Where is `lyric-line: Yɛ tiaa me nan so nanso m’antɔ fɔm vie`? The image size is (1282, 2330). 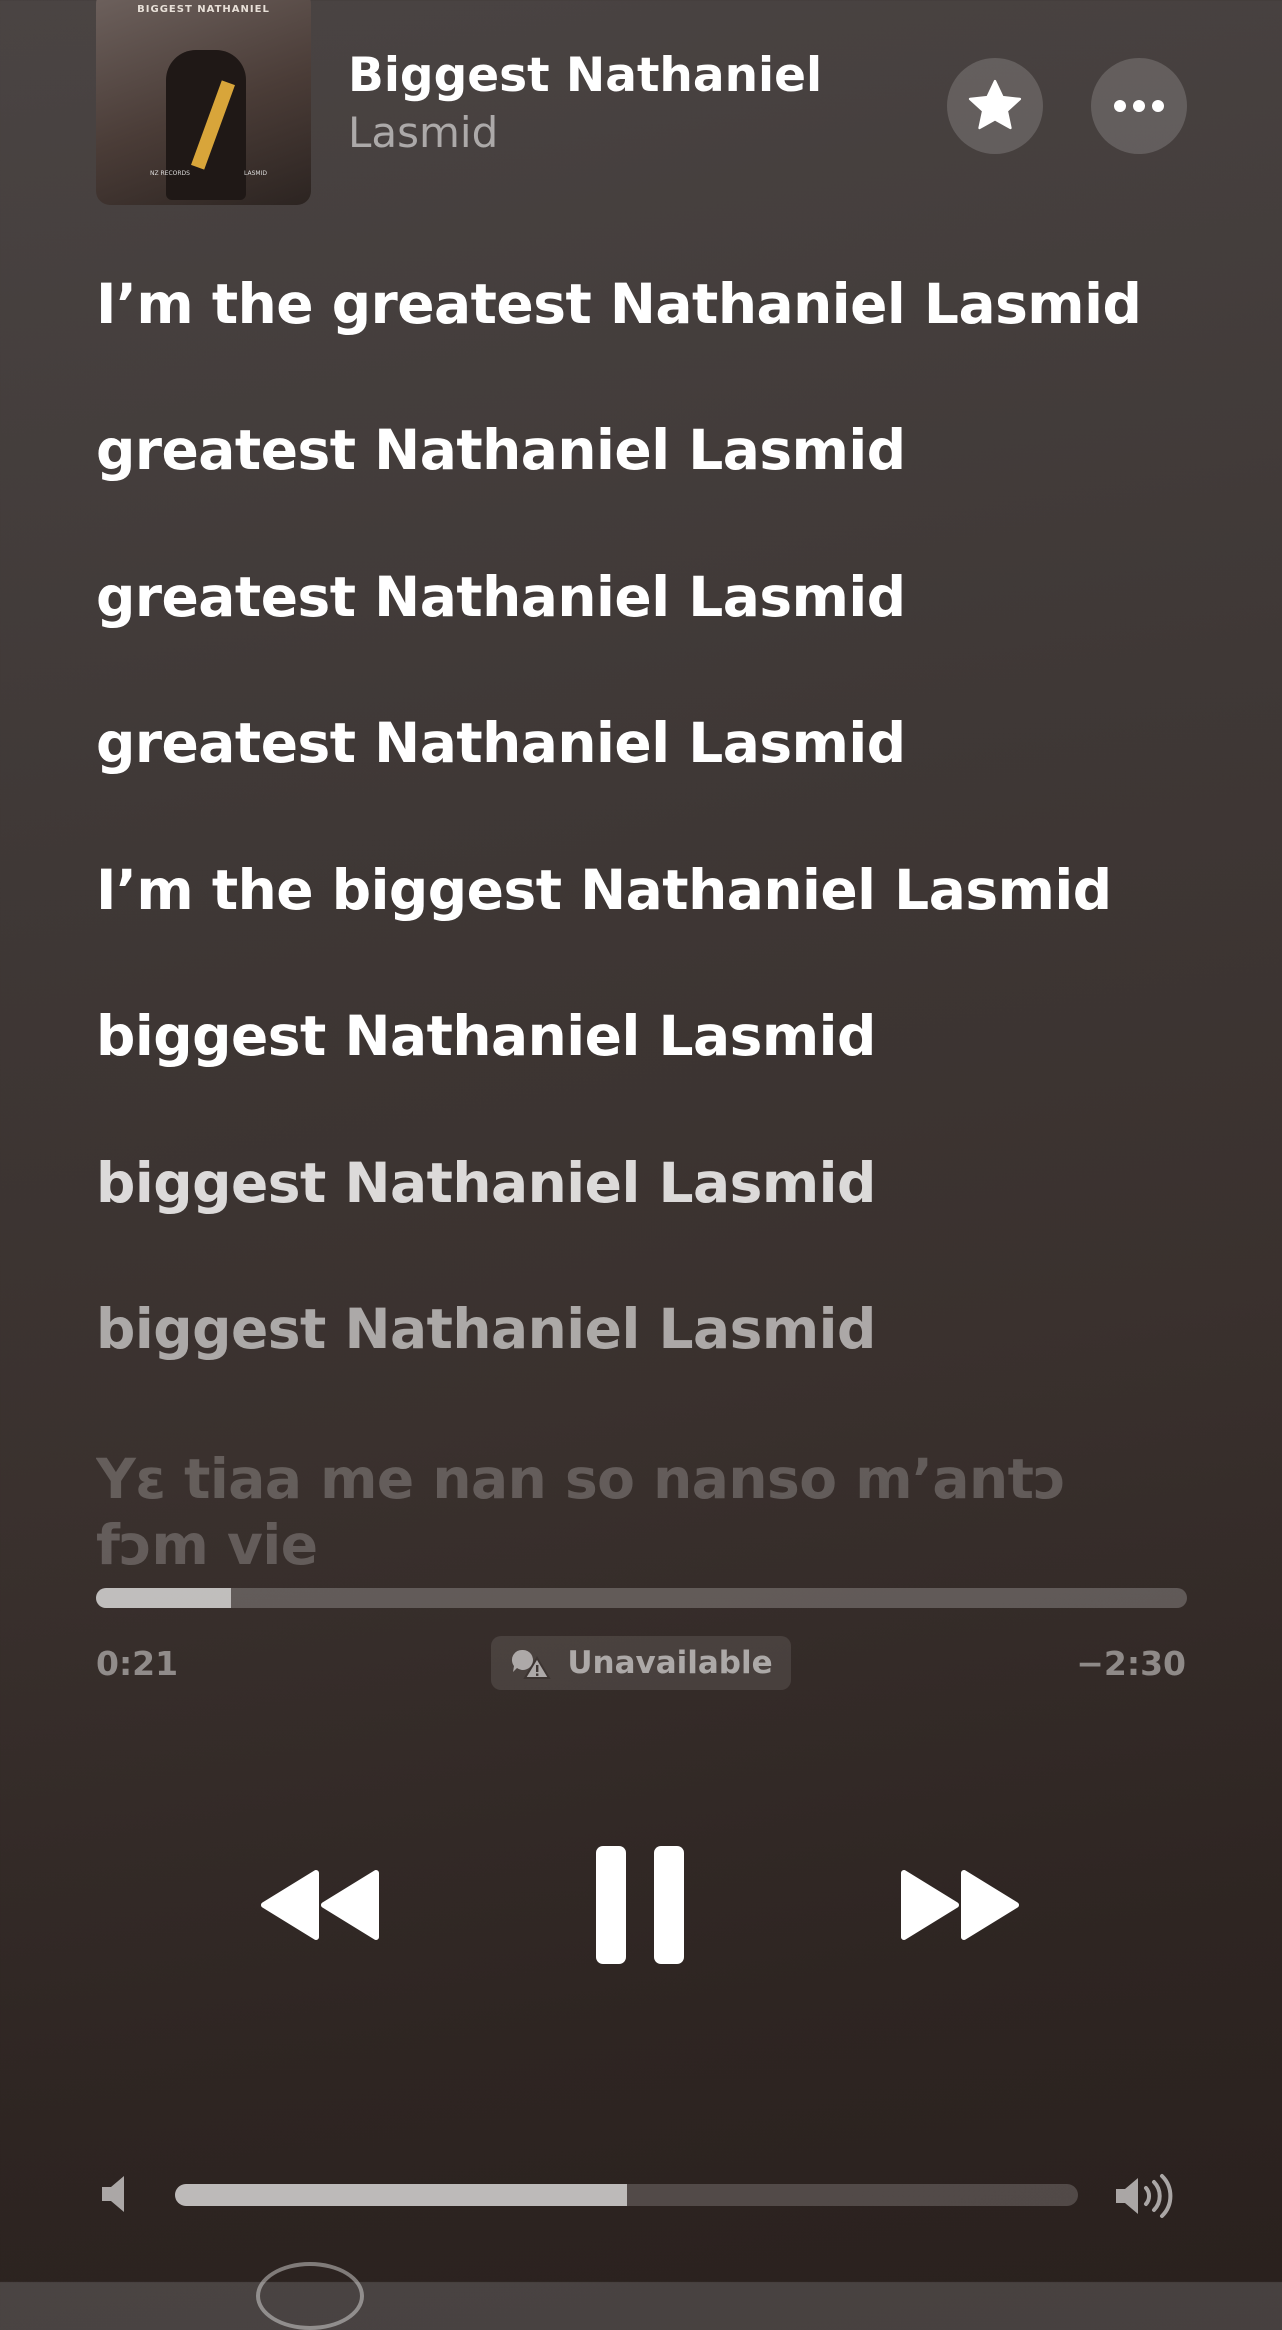 lyric-line: Yɛ tiaa me nan so nanso m’antɔ fɔm vie is located at coordinates (646, 1511).